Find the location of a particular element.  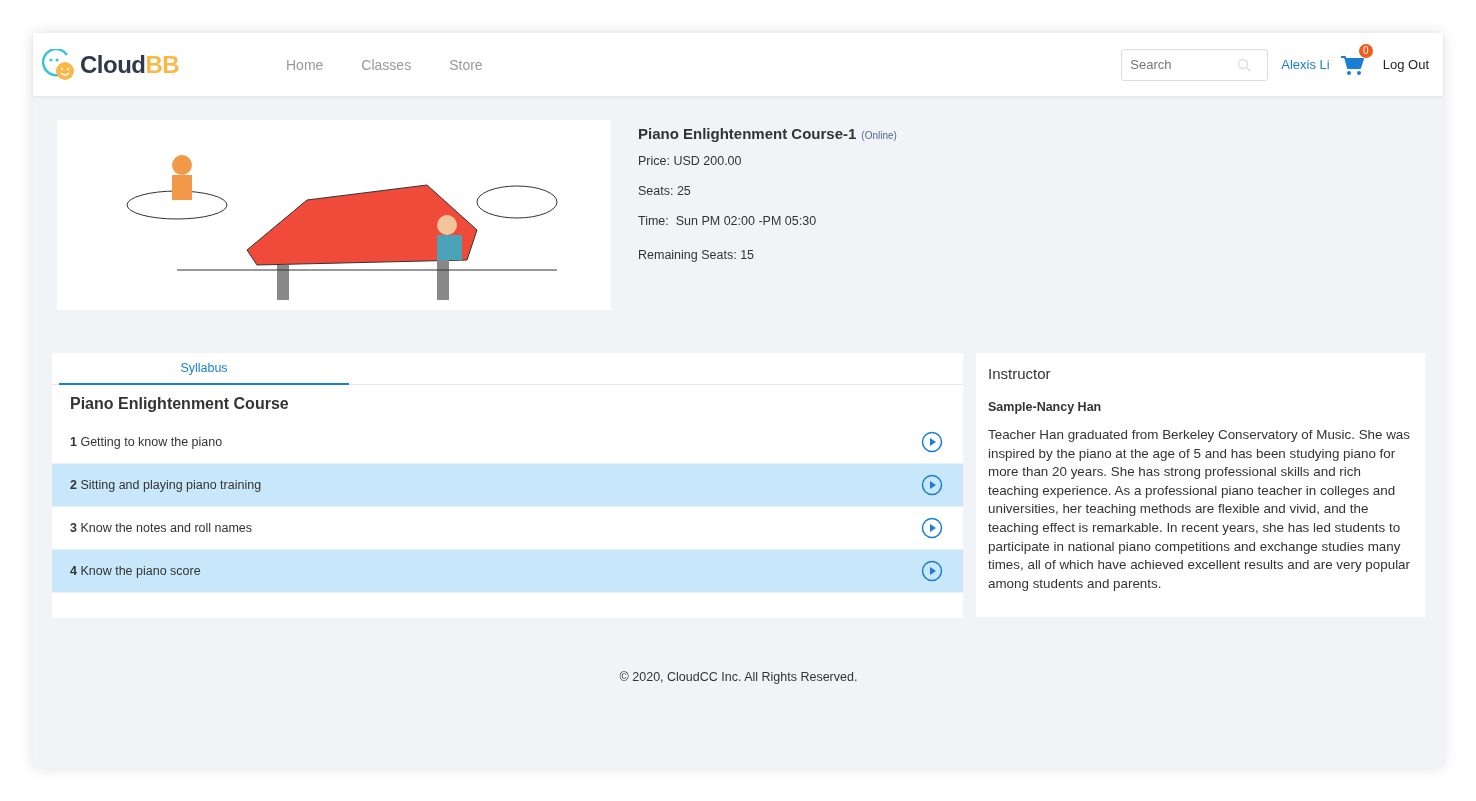

course-mode: (Online) is located at coordinates (879, 135).